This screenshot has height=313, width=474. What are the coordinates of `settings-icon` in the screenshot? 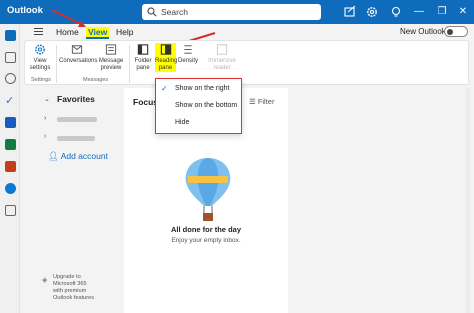 It's located at (372, 12).